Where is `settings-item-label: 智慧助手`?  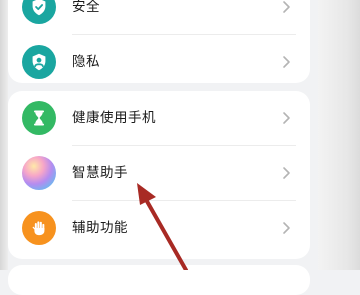
settings-item-label: 智慧助手 is located at coordinates (100, 173).